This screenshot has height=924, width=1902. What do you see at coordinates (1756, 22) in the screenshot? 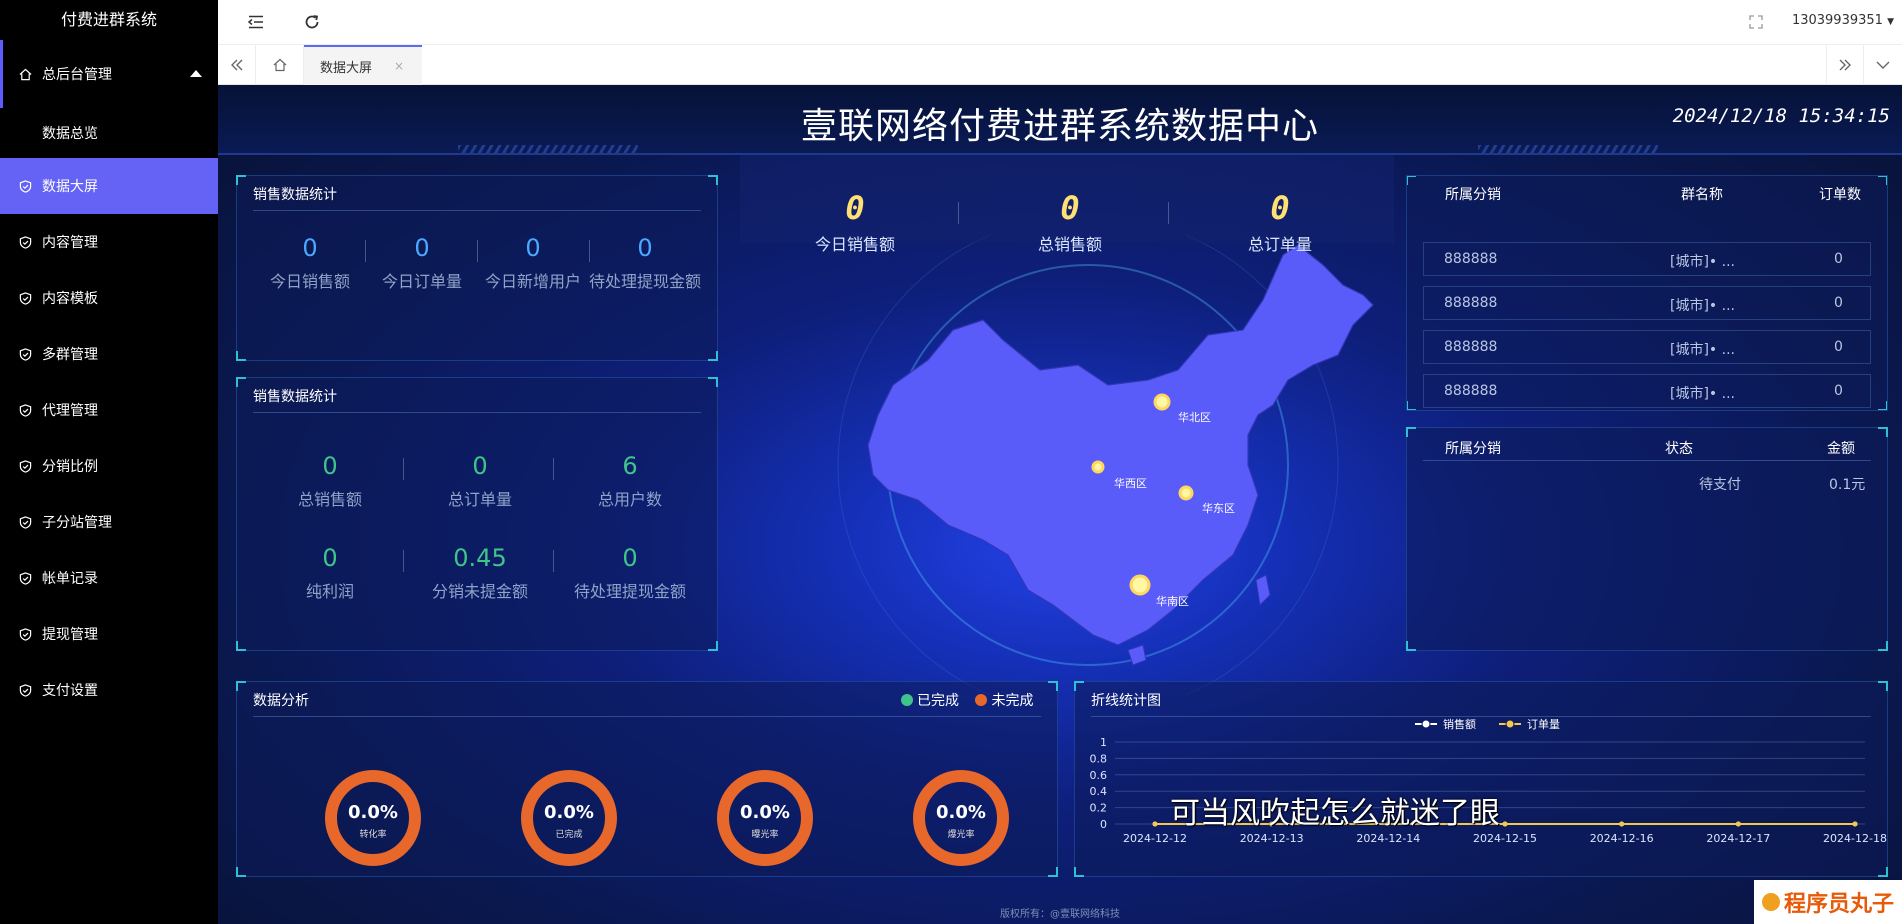
I see `fullscreen-icon` at bounding box center [1756, 22].